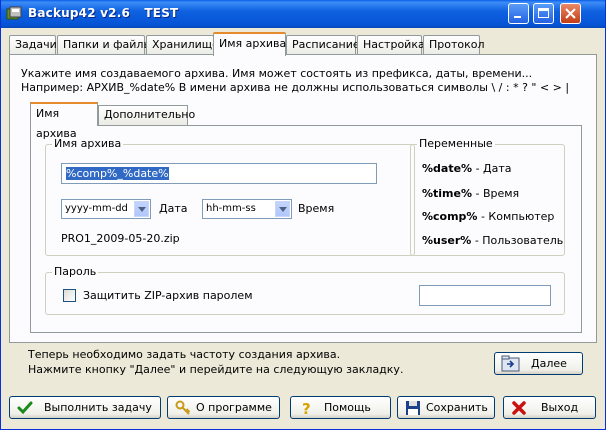 The image size is (606, 430). I want to click on maximize-icon, so click(543, 13).